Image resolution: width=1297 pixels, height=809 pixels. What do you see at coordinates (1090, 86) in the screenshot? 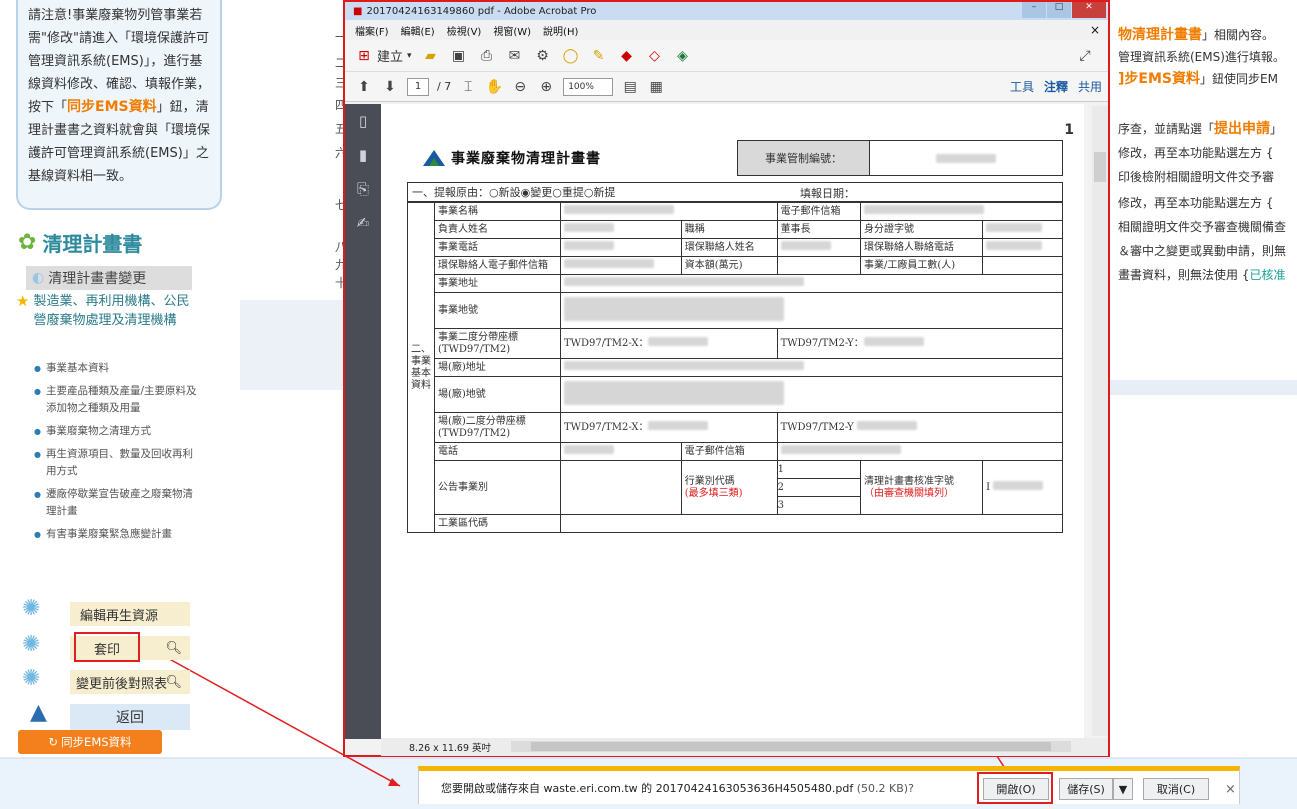
I see `share-link: 共用` at bounding box center [1090, 86].